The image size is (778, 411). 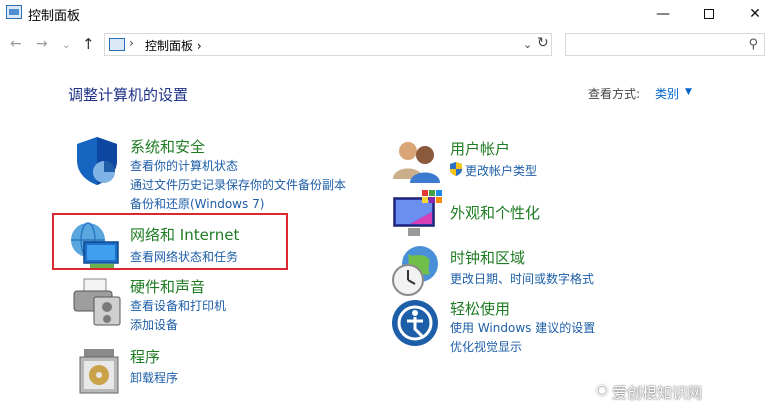 I want to click on window-title: 控制面板, so click(x=54, y=16).